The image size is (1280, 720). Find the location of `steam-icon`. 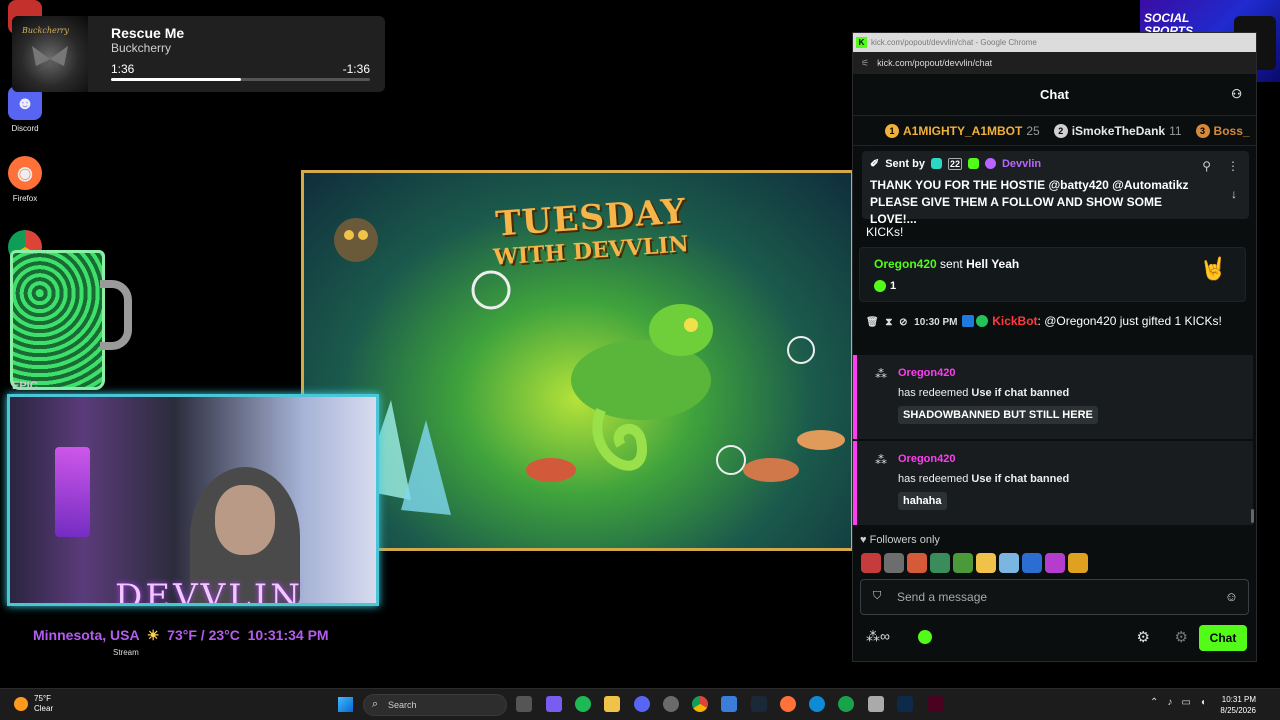

steam-icon is located at coordinates (759, 704).